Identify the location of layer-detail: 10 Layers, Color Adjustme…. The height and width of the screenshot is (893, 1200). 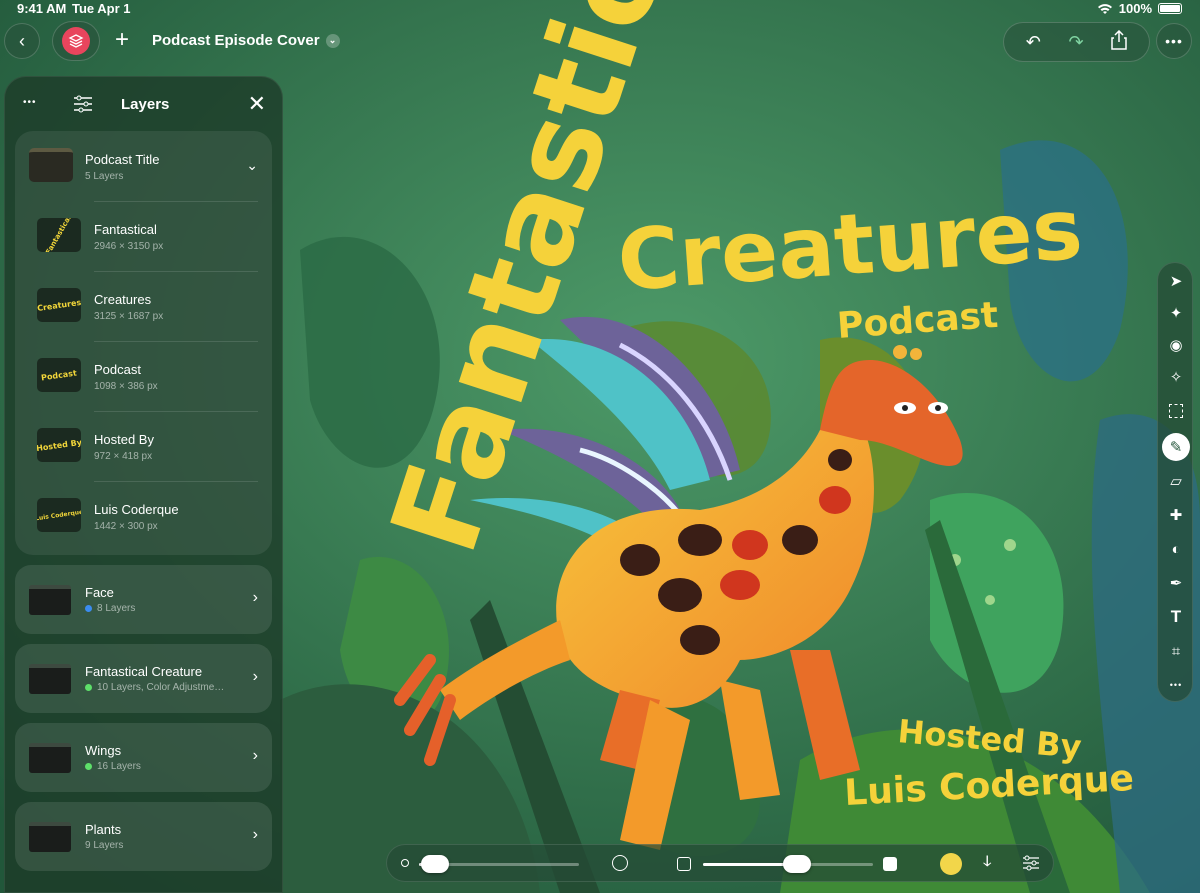
(154, 687).